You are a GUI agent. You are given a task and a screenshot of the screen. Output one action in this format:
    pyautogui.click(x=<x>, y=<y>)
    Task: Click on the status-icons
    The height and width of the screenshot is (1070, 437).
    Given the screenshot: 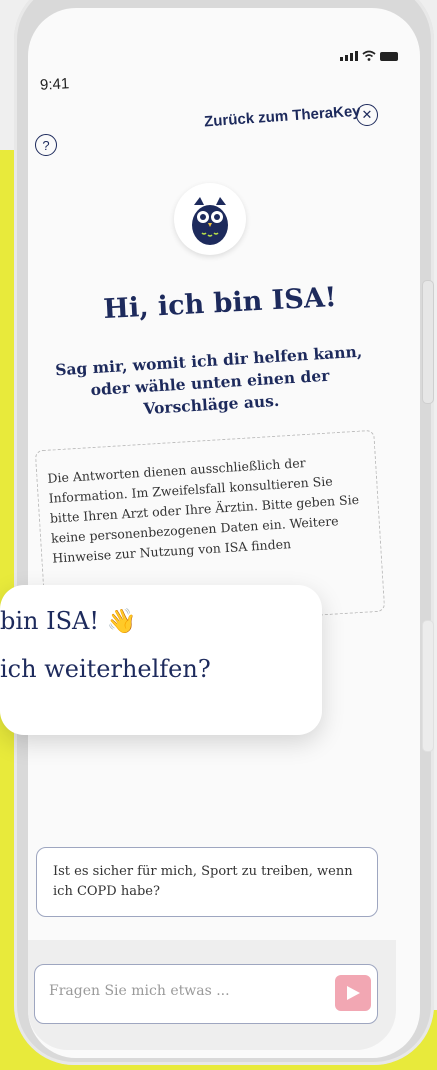 What is the action you would take?
    pyautogui.click(x=369, y=55)
    